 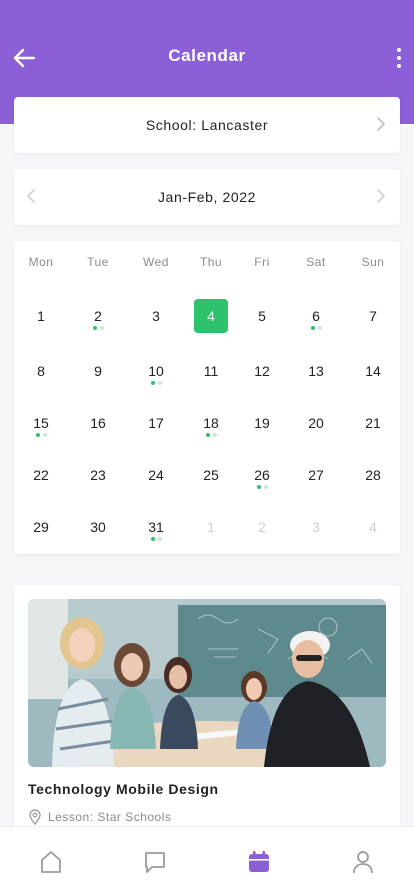 I want to click on lesson-location: Lesson: Star Schools, so click(x=99, y=817).